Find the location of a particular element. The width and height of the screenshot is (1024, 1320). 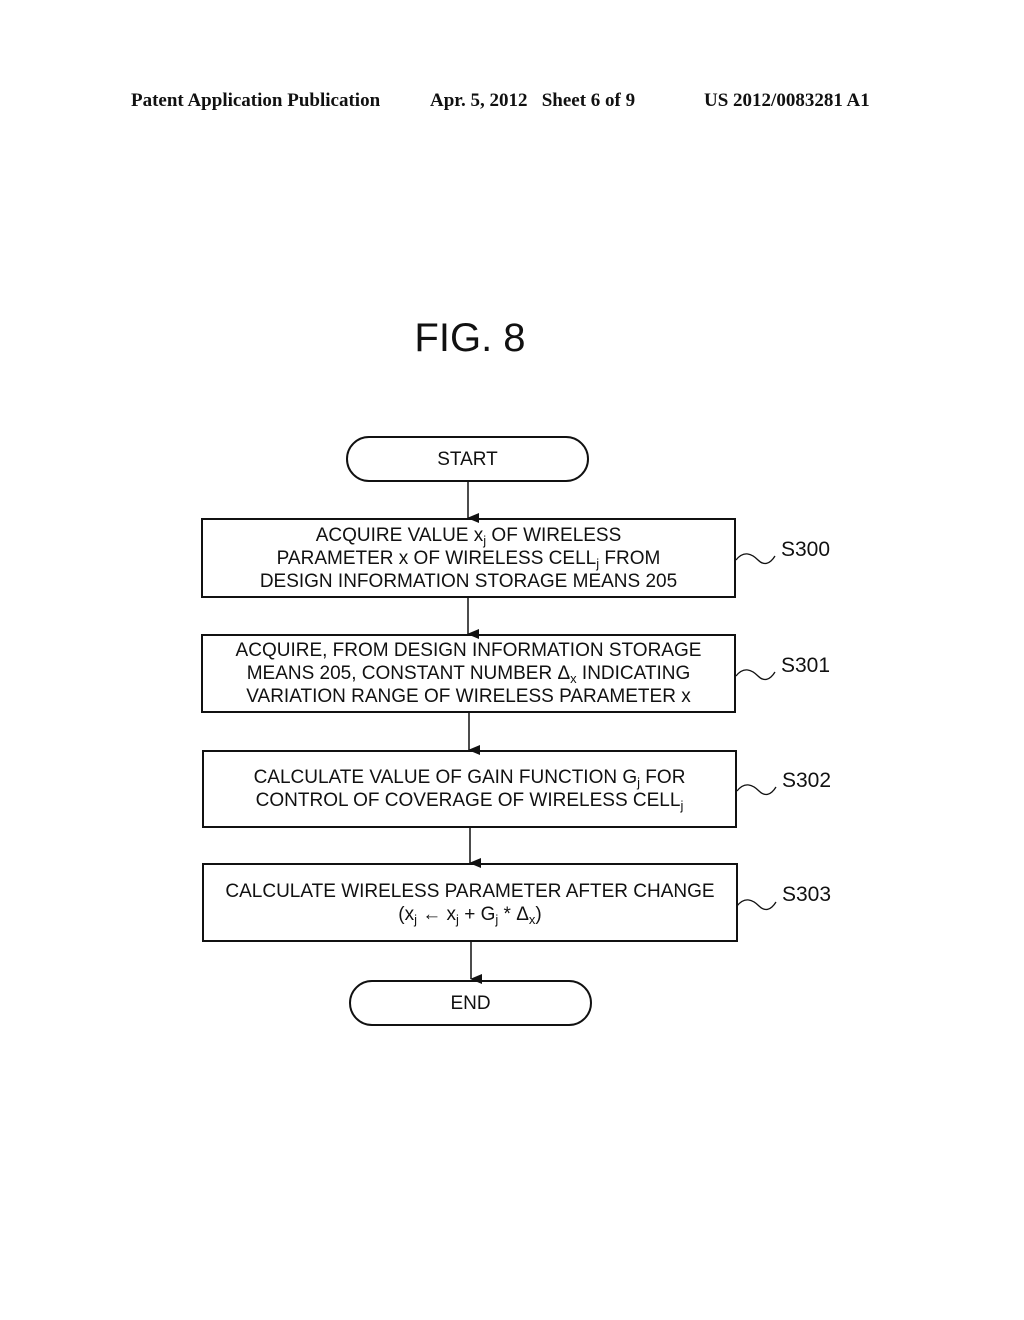

end-terminal: END is located at coordinates (470, 1003).